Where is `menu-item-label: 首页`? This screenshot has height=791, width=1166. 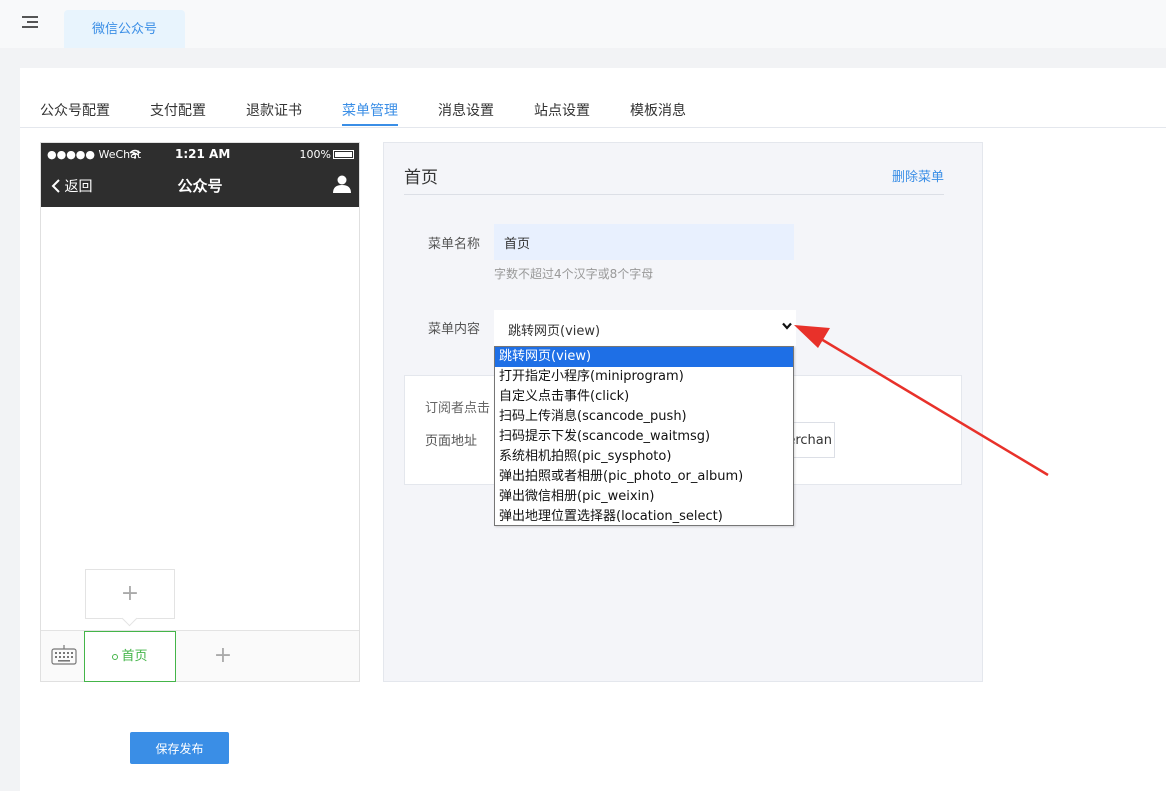 menu-item-label: 首页 is located at coordinates (134, 656).